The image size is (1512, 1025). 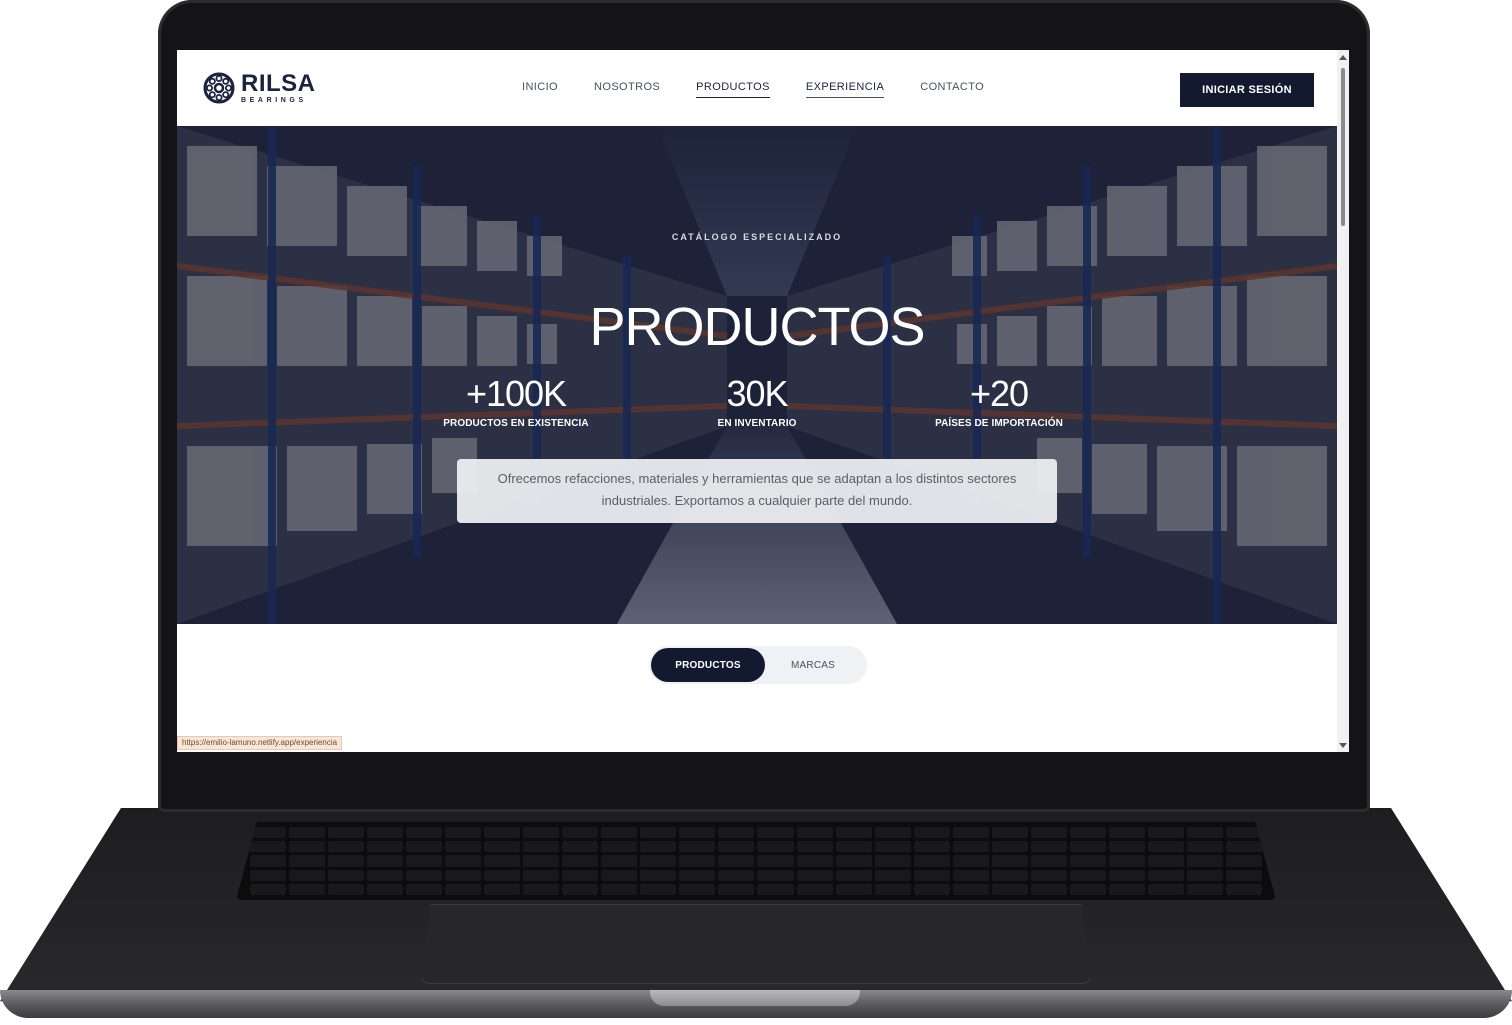 What do you see at coordinates (708, 665) in the screenshot?
I see `tab-productos: PRODUCTOS` at bounding box center [708, 665].